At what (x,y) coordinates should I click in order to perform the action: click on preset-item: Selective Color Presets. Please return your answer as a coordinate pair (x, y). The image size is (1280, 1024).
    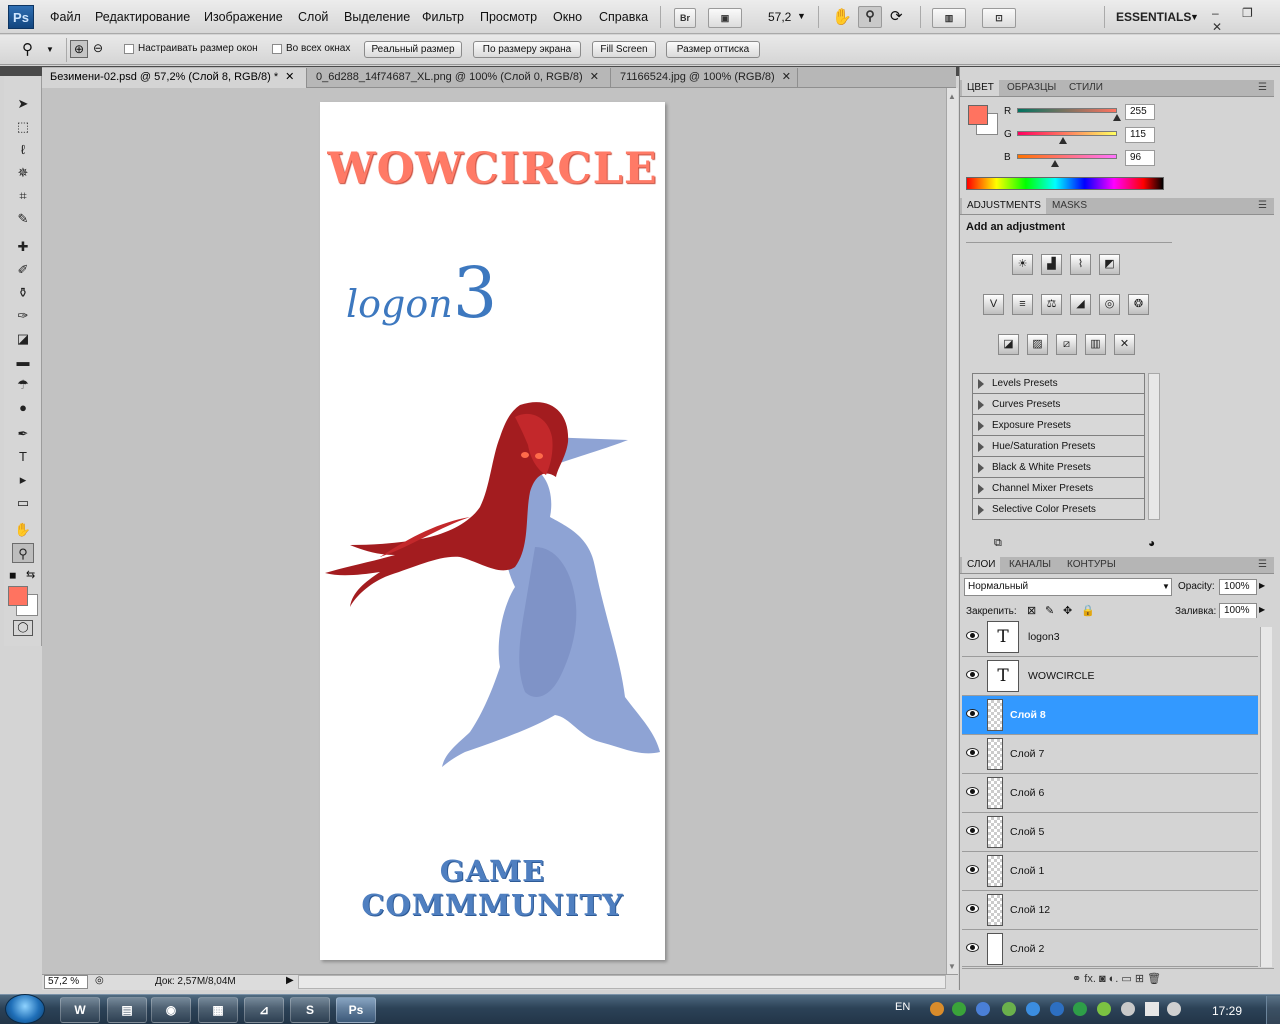
    Looking at the image, I should click on (1058, 510).